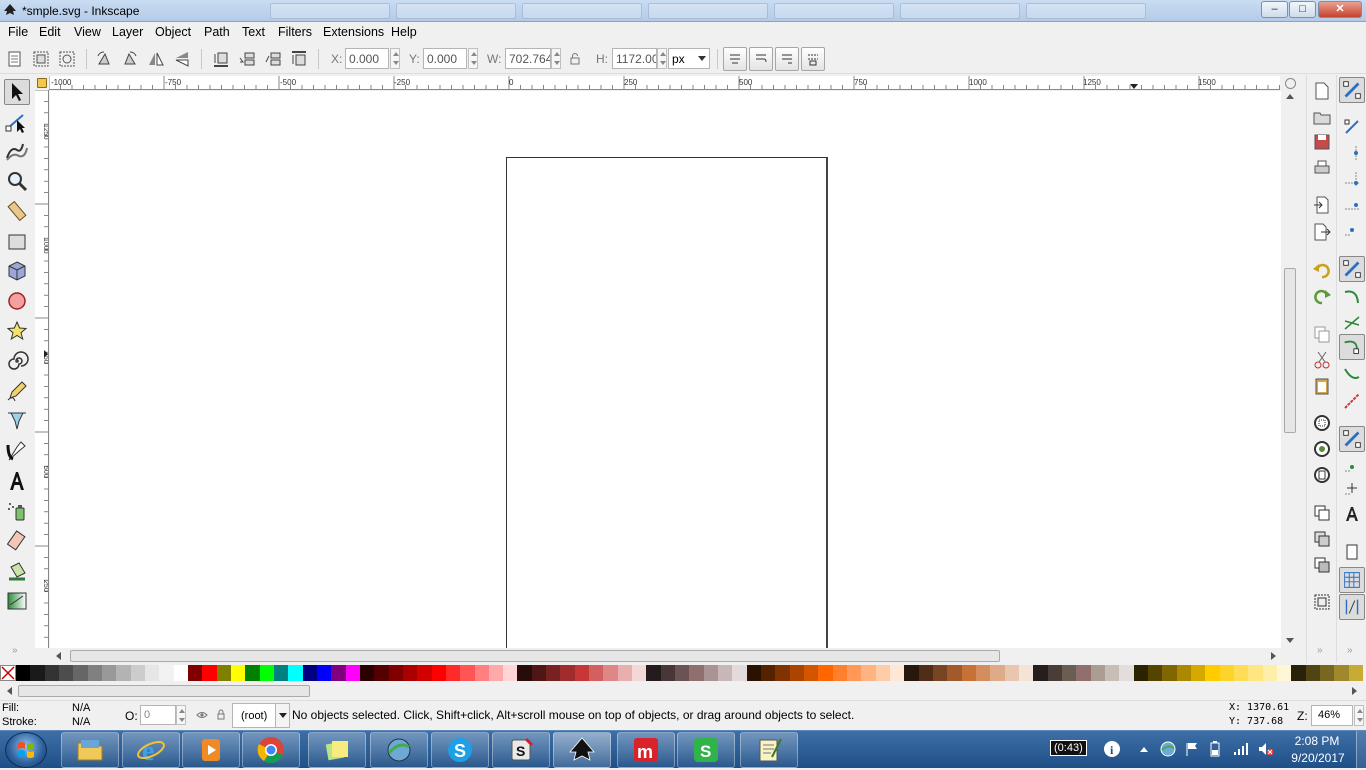 Image resolution: width=1366 pixels, height=770 pixels. What do you see at coordinates (1322, 475) in the screenshot?
I see `zoom-page-icon` at bounding box center [1322, 475].